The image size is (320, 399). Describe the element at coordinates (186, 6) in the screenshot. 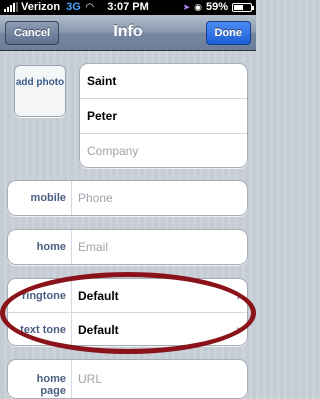

I see `location-icon: ➤` at that location.